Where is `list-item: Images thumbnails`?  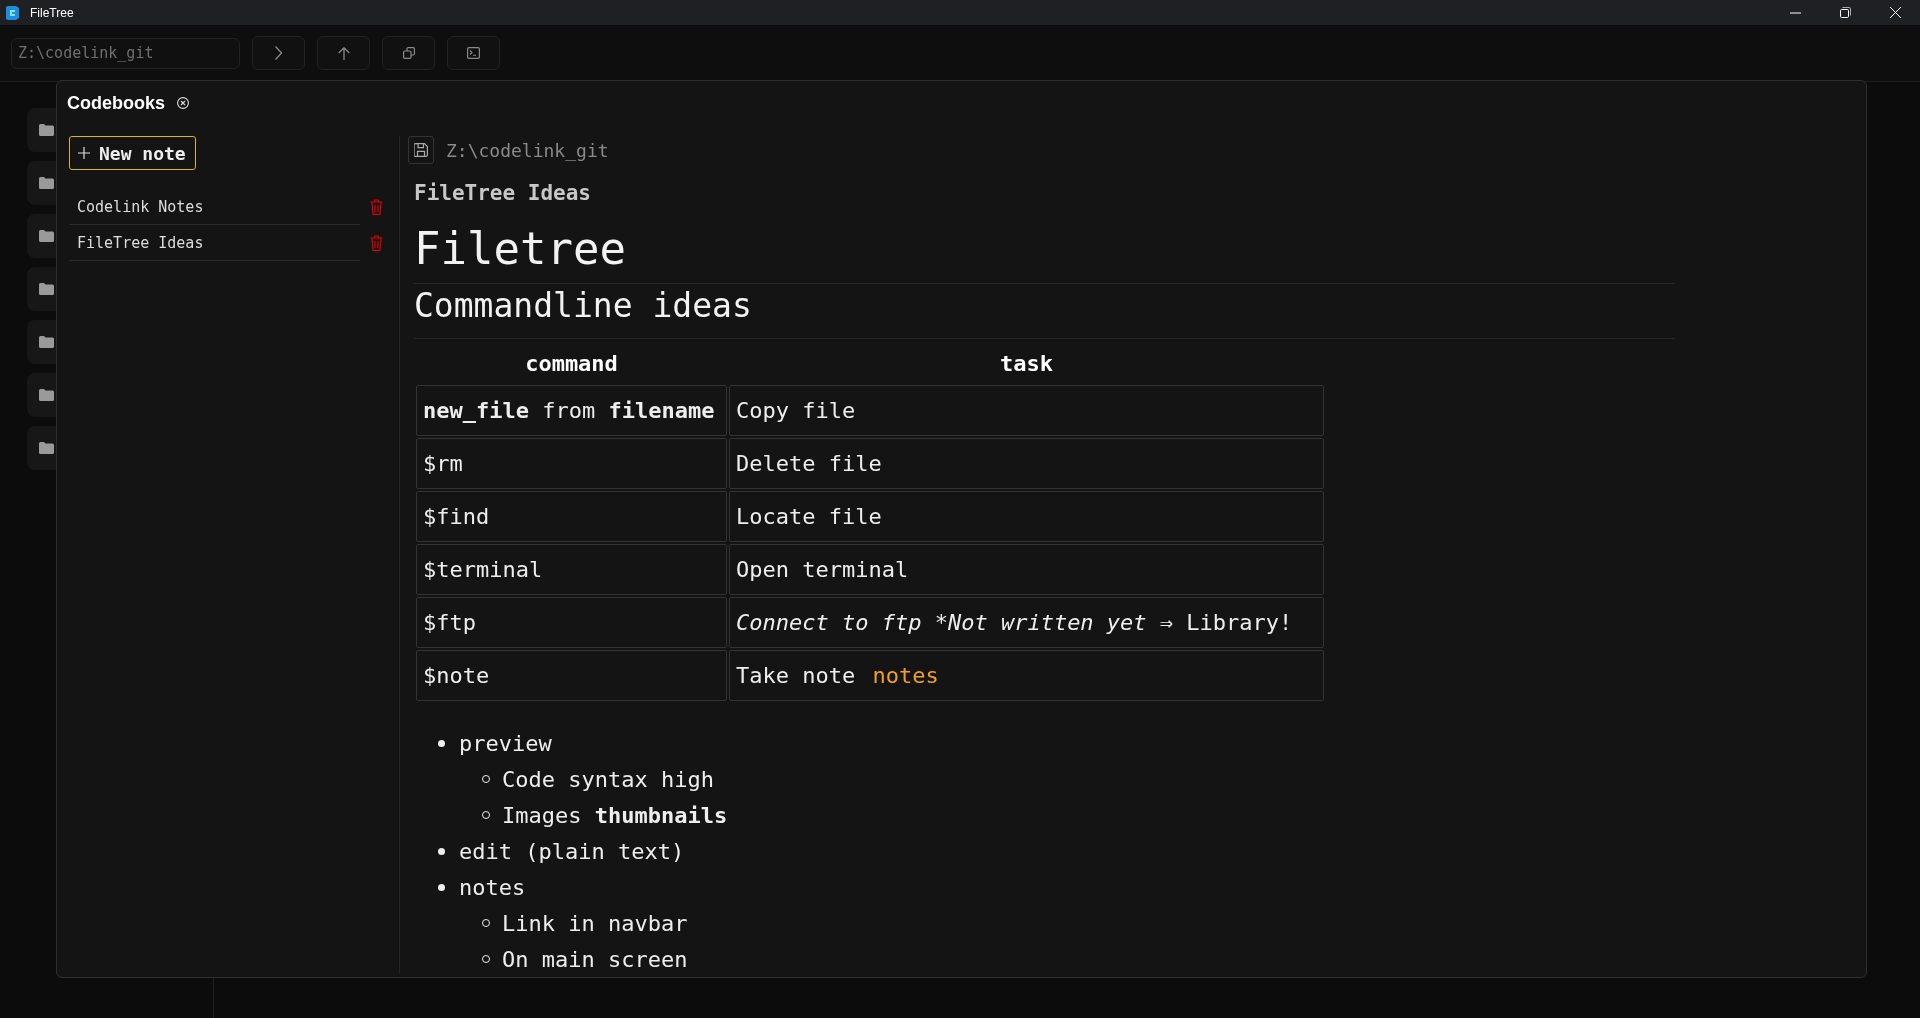 list-item: Images thumbnails is located at coordinates (615, 815).